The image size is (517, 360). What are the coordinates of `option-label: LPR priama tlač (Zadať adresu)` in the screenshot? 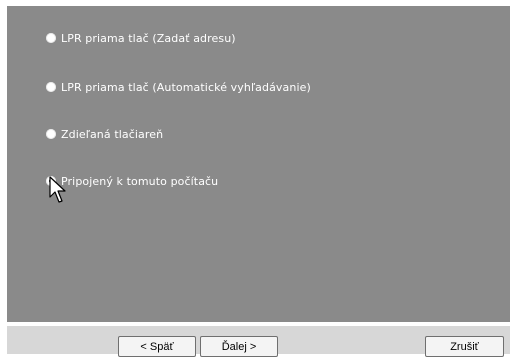 It's located at (148, 38).